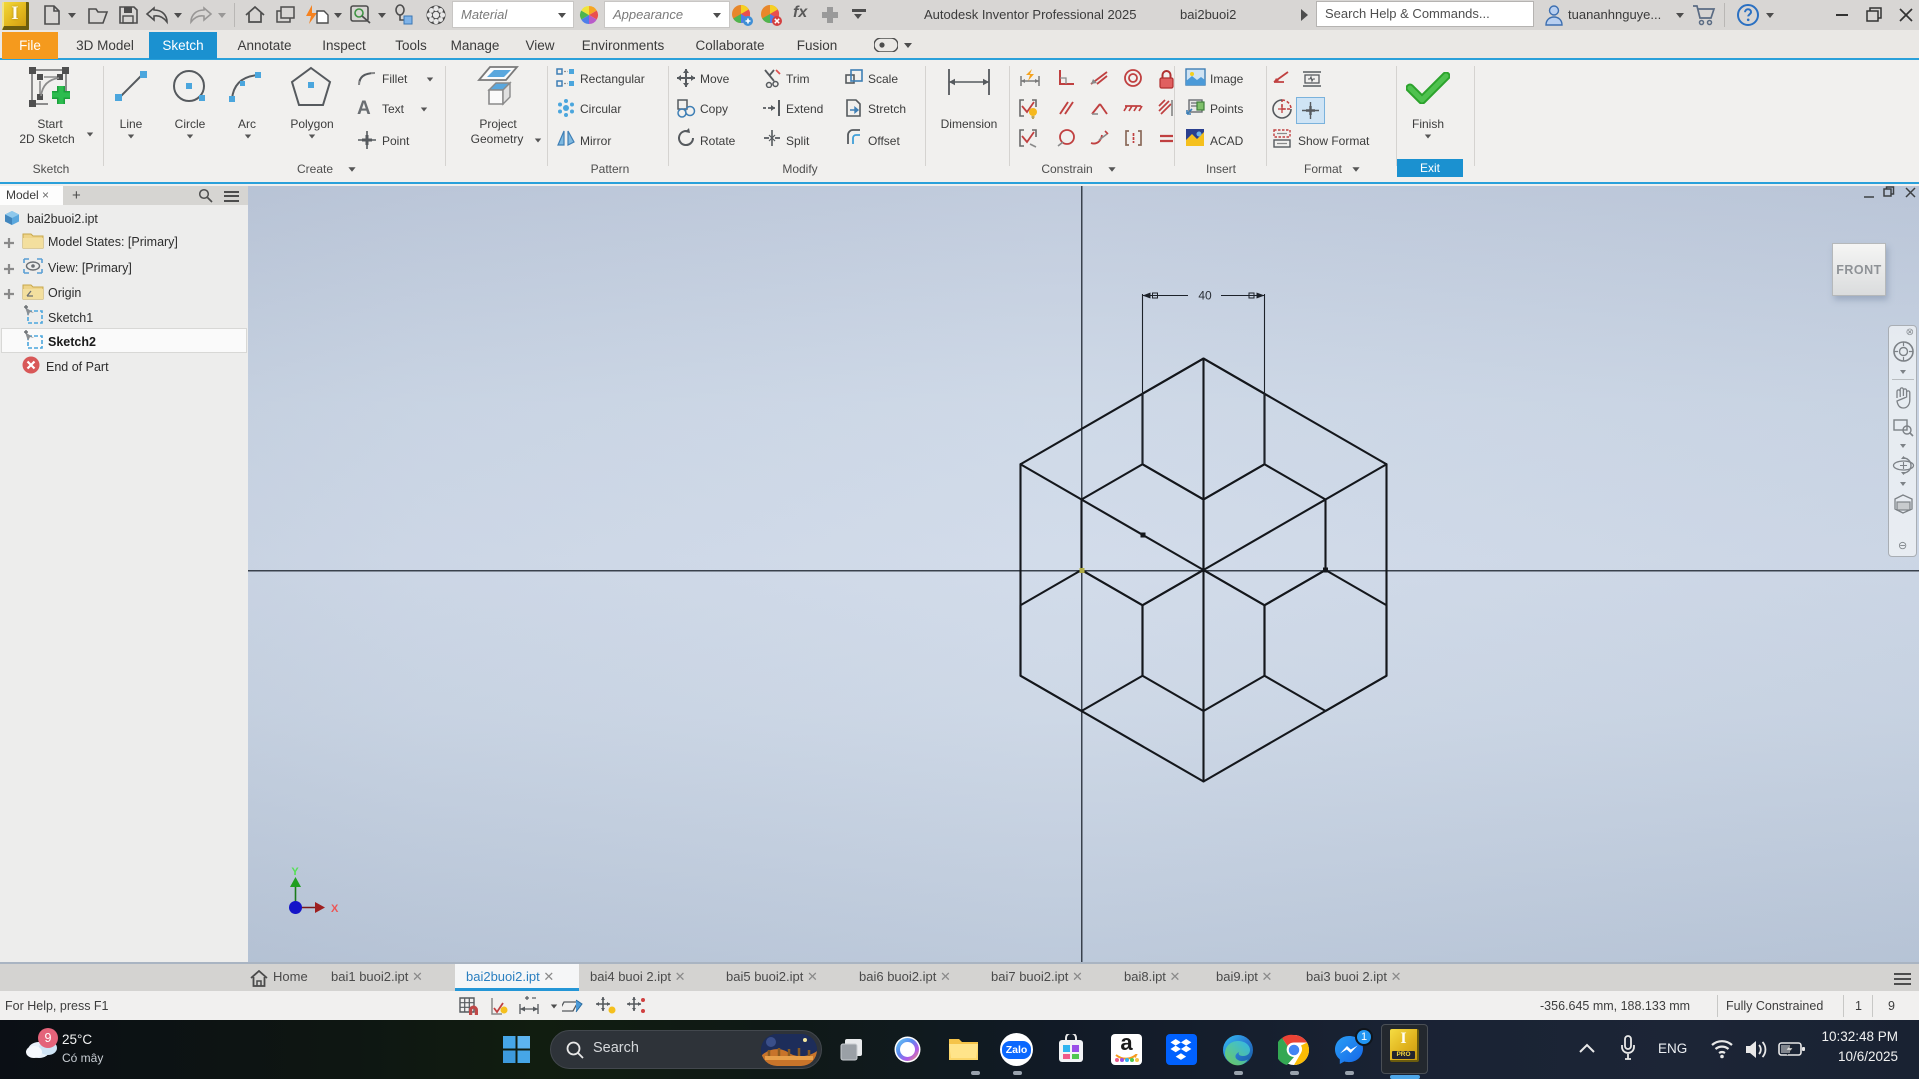  What do you see at coordinates (1205, 296) in the screenshot?
I see `svg-text: 40` at bounding box center [1205, 296].